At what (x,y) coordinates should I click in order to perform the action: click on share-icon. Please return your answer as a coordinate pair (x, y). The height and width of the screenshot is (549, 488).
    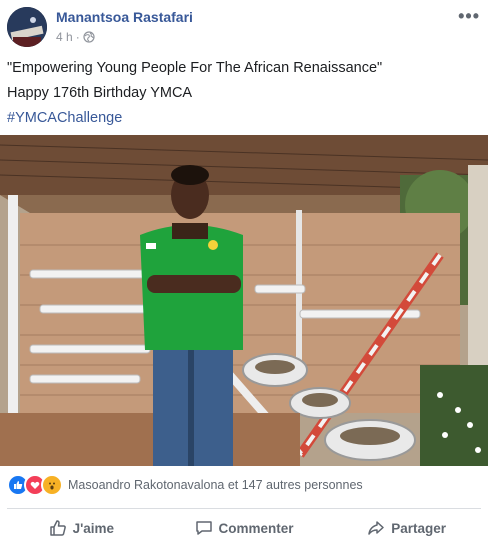
    Looking at the image, I should click on (376, 528).